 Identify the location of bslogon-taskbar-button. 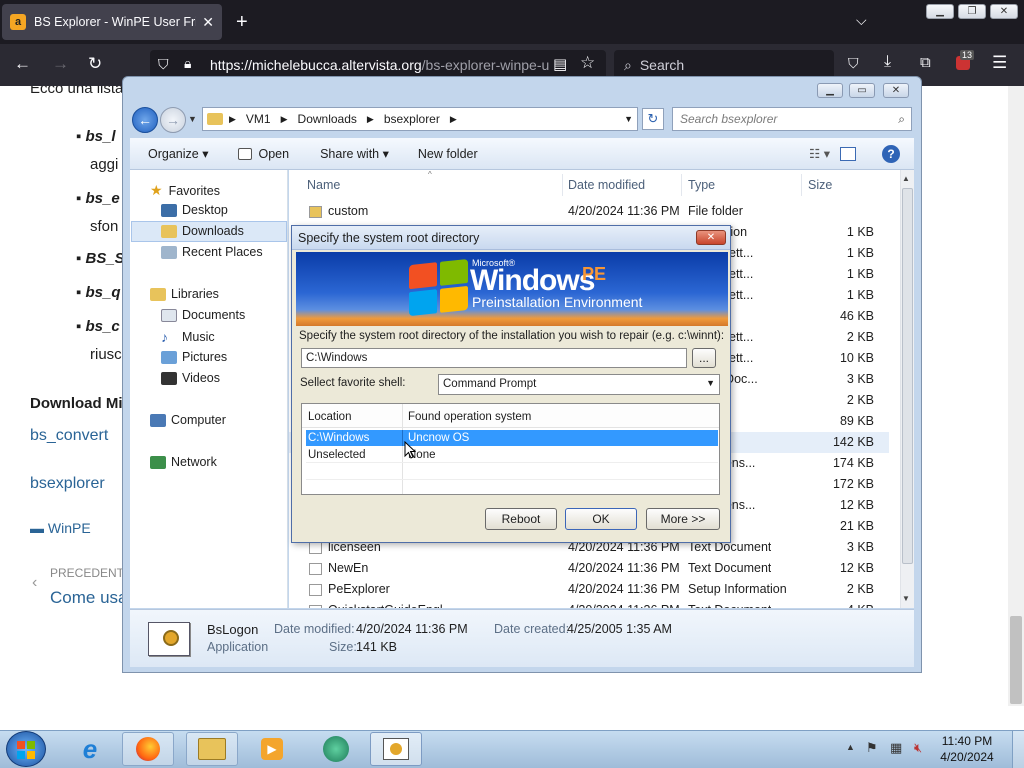
(396, 749).